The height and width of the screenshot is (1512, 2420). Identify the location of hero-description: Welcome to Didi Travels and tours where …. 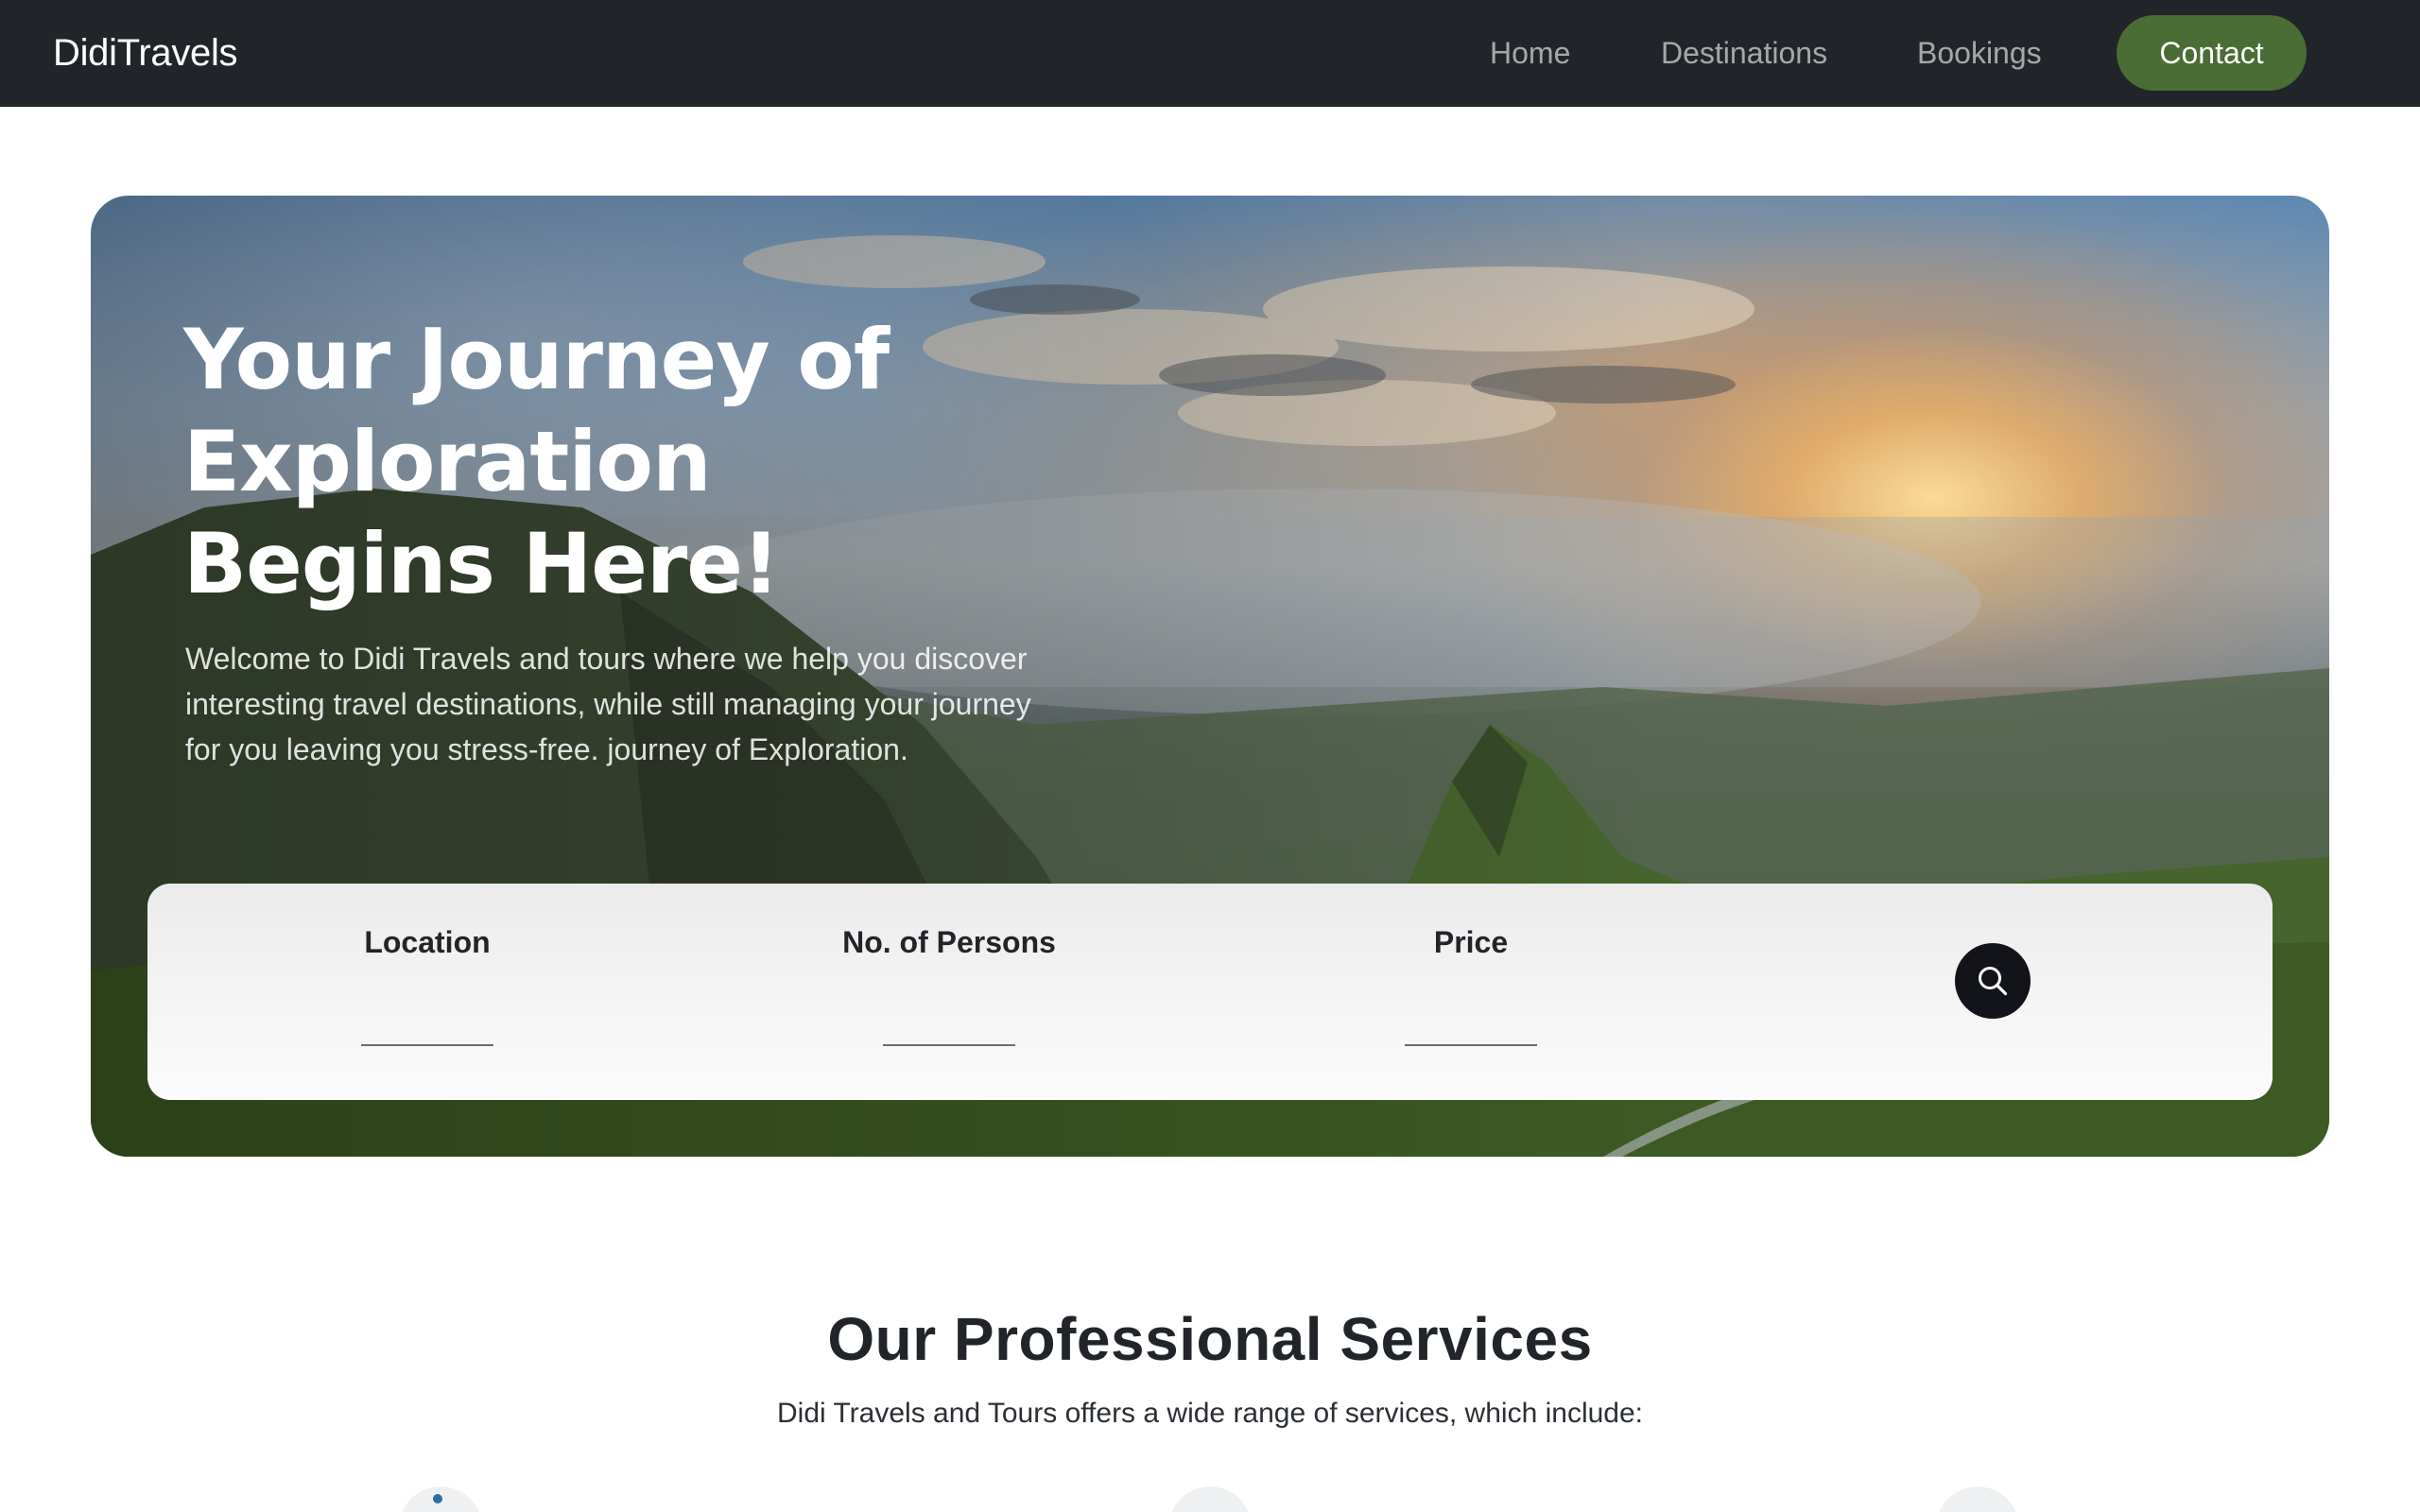
(608, 704).